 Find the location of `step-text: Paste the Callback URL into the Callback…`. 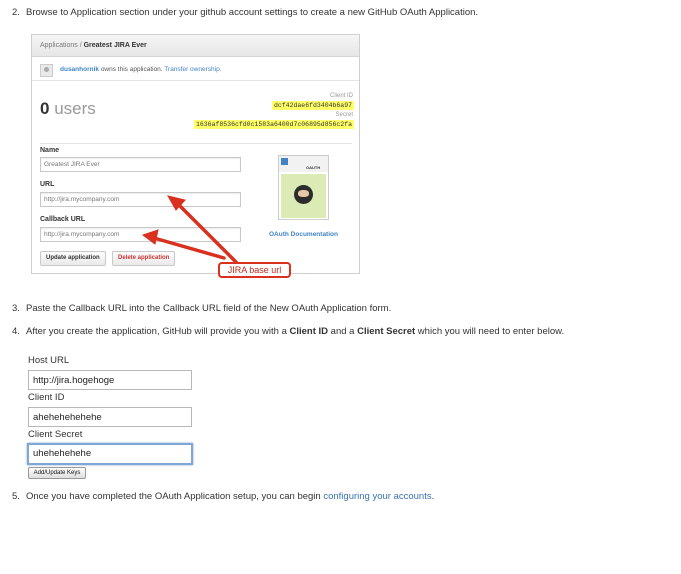

step-text: Paste the Callback URL into the Callback… is located at coordinates (209, 308).